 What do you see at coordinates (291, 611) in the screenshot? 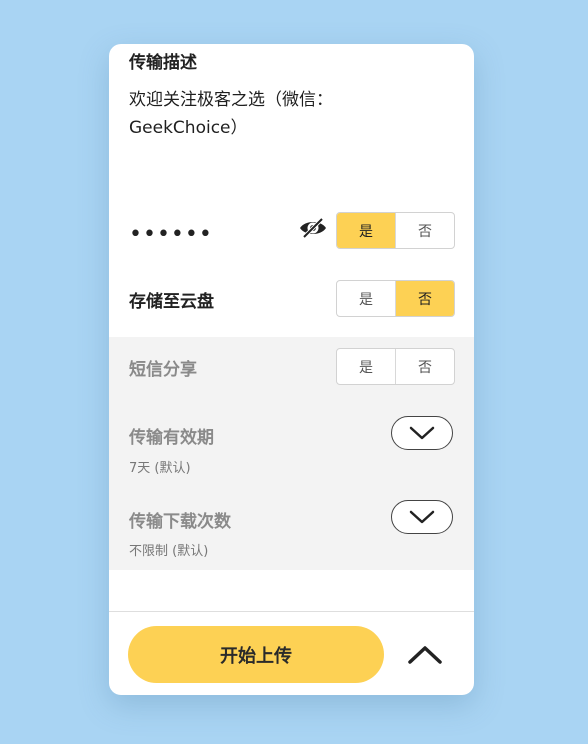
I see `footer-divider` at bounding box center [291, 611].